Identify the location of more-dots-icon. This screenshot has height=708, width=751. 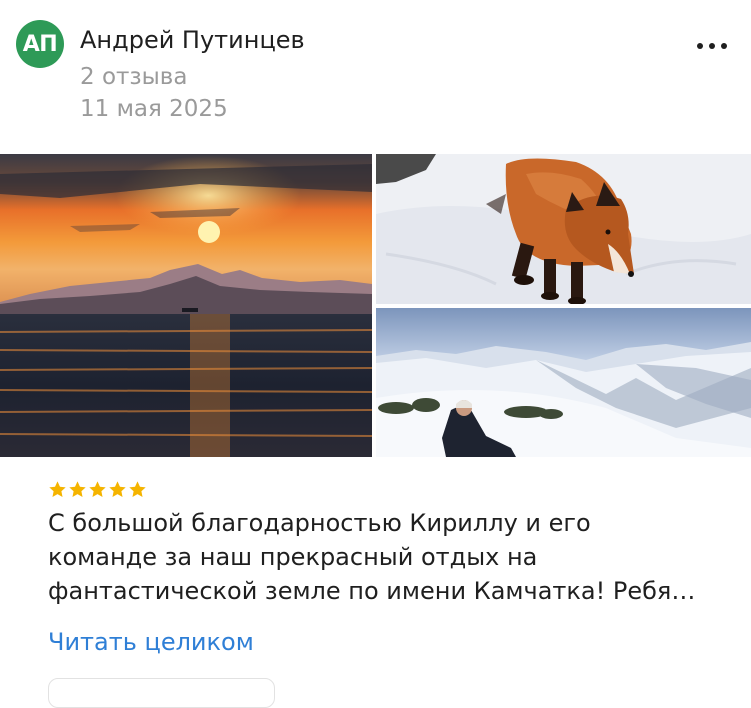
(712, 46).